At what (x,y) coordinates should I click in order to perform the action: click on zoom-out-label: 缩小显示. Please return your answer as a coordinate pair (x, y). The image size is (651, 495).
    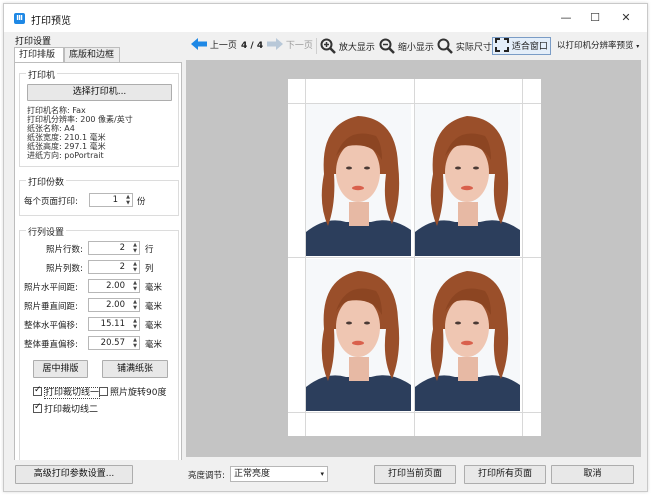
    Looking at the image, I should click on (415, 48).